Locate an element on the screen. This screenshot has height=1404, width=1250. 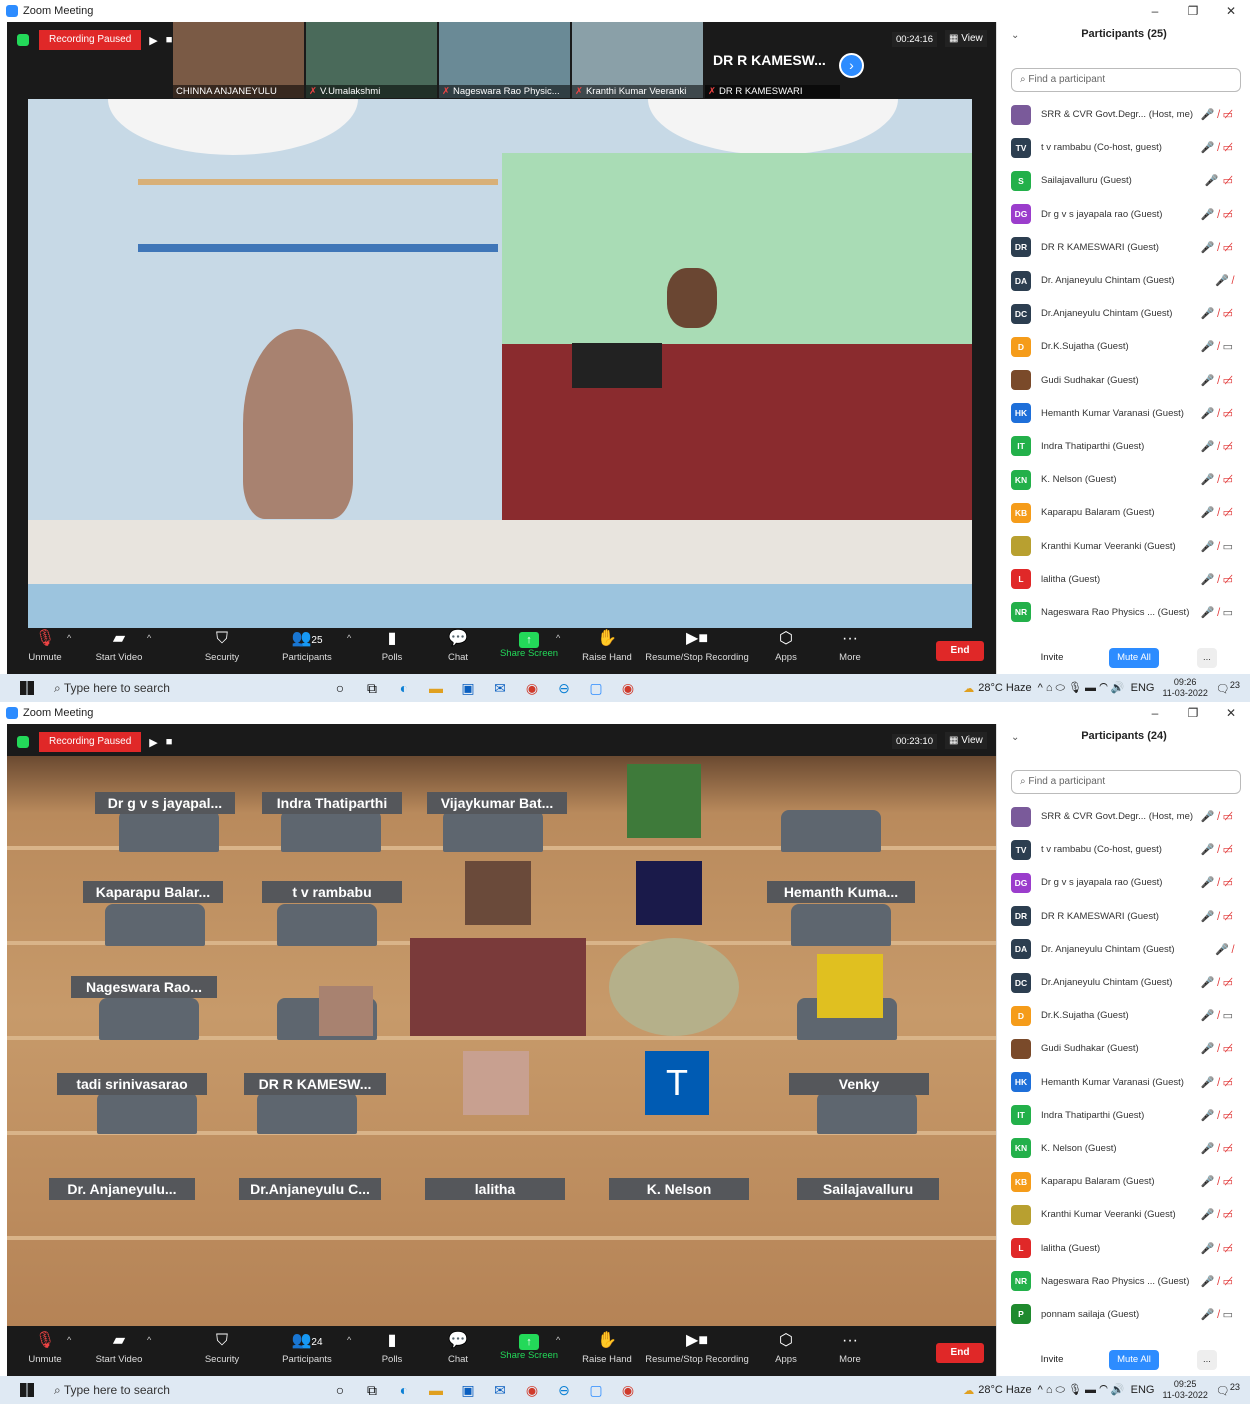
participant-search-input: ⌕ Find a participant is located at coordinates (1126, 782).